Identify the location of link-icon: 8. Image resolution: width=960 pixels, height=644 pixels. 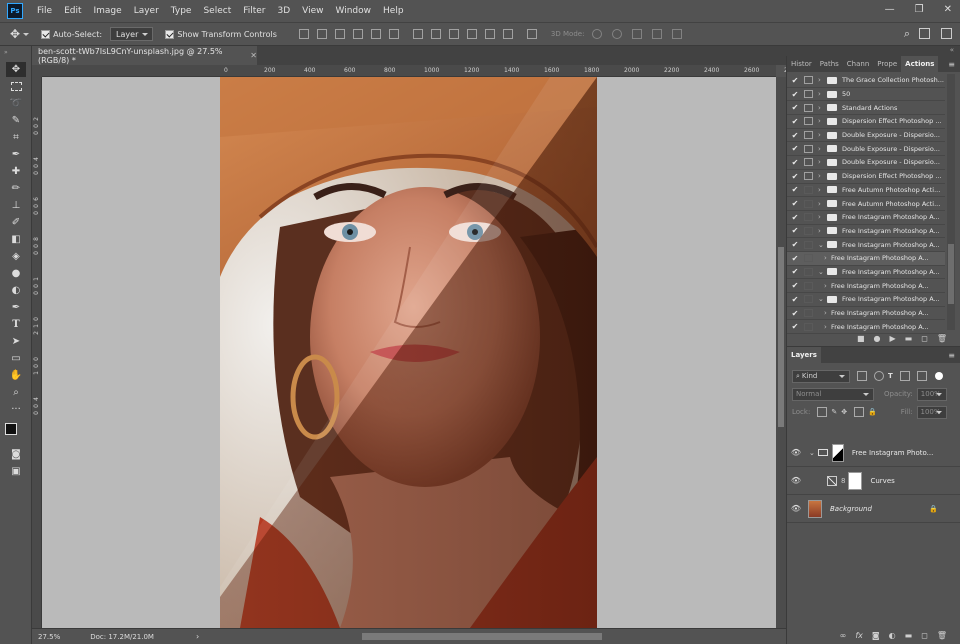
(843, 481).